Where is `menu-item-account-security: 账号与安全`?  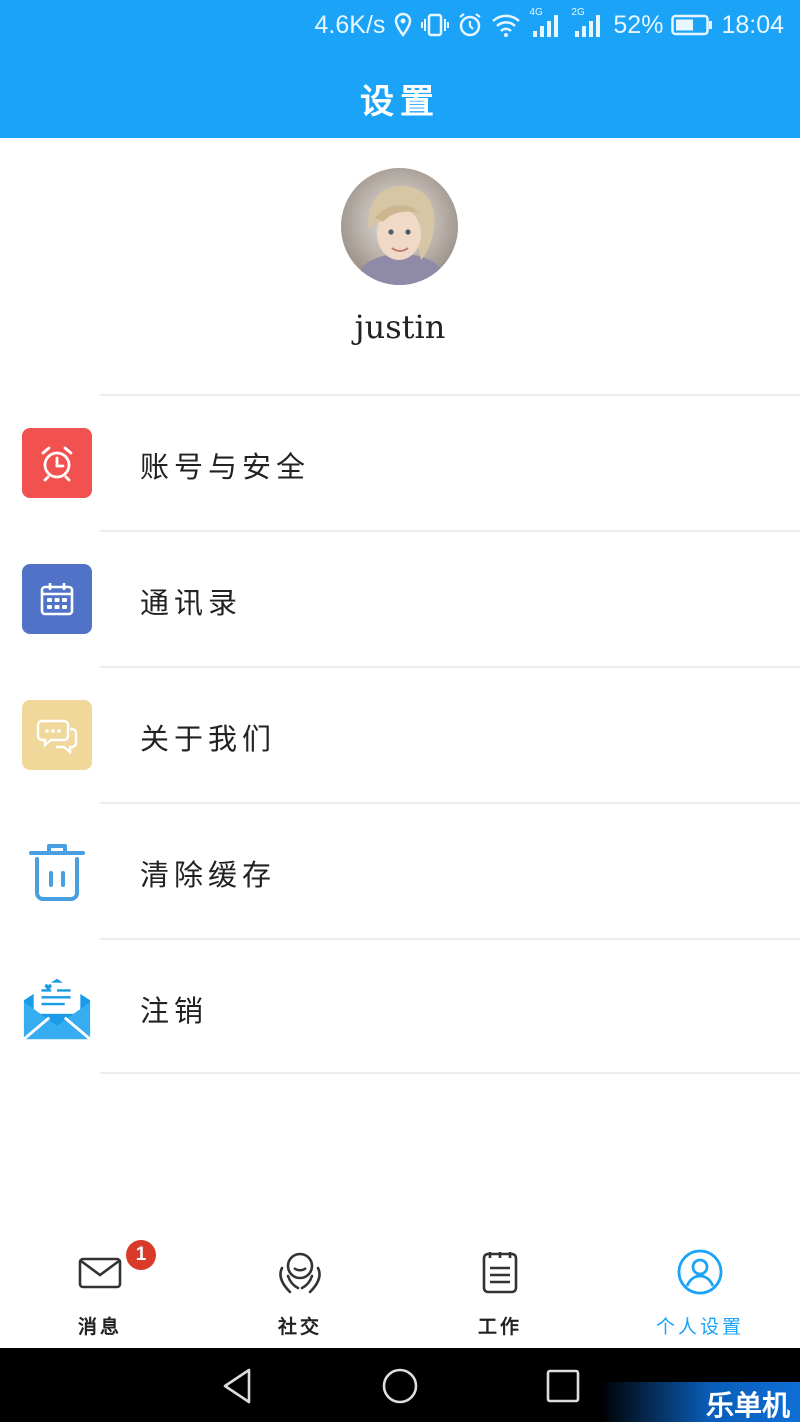
menu-item-account-security: 账号与安全 is located at coordinates (400, 462).